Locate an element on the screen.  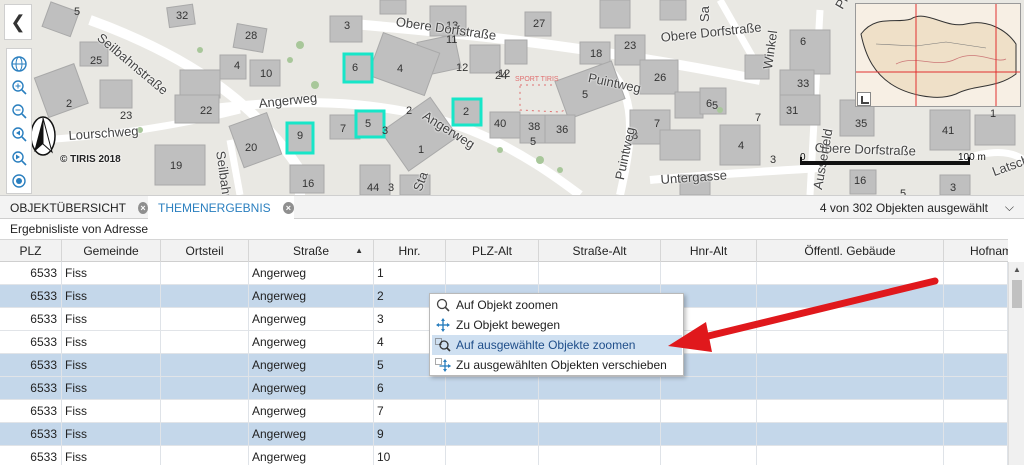
street-label: Sa is located at coordinates (704, 14).